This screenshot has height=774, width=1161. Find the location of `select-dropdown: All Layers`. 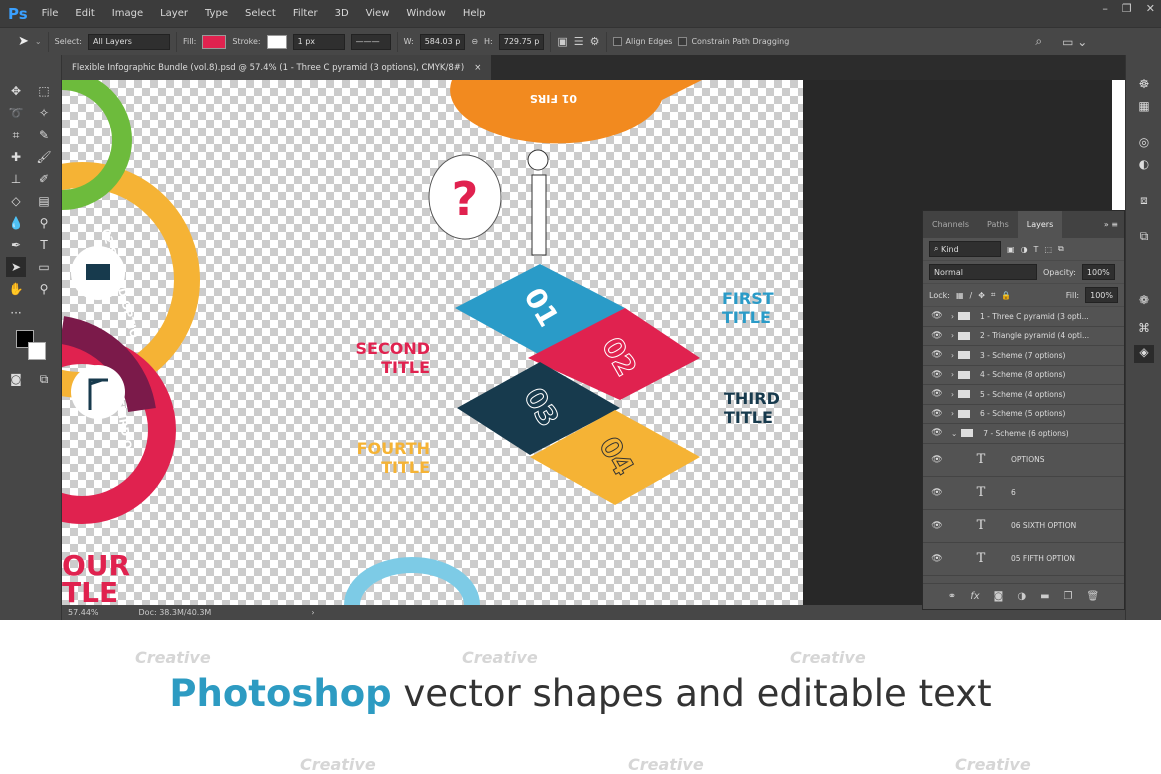

select-dropdown: All Layers is located at coordinates (128, 41).